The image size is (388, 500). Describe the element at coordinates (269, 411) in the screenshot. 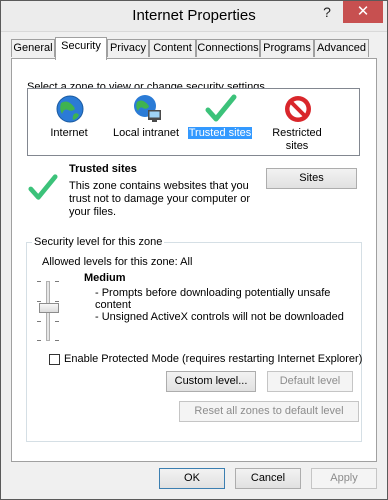

I see `reset-all-zones-button: Reset all zones to default level` at that location.